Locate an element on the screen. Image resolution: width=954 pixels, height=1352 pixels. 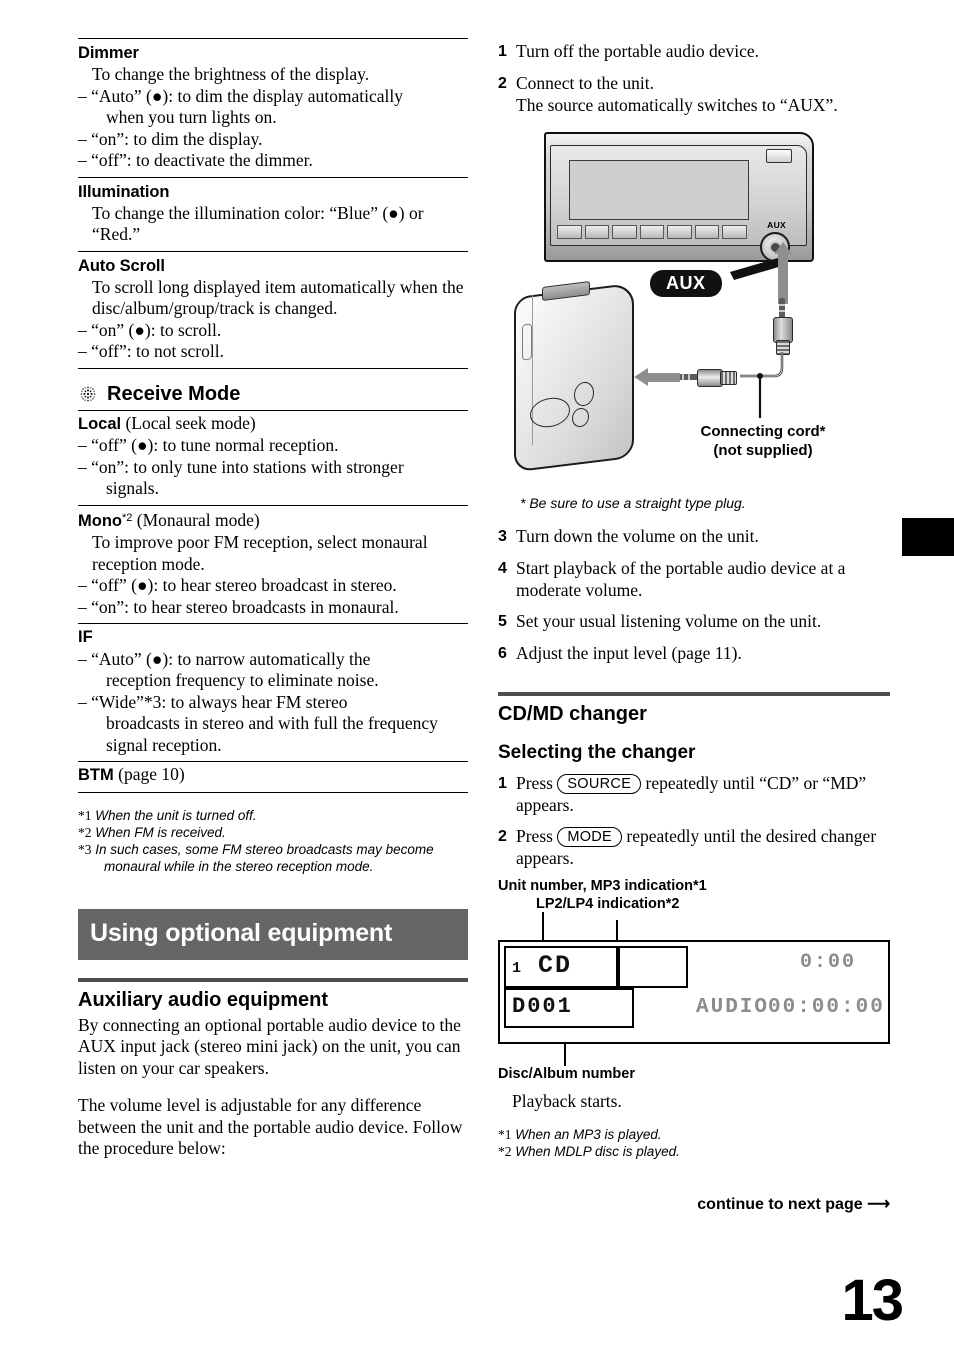
setting-title-line: BTM (page 10) is located at coordinates (273, 775).